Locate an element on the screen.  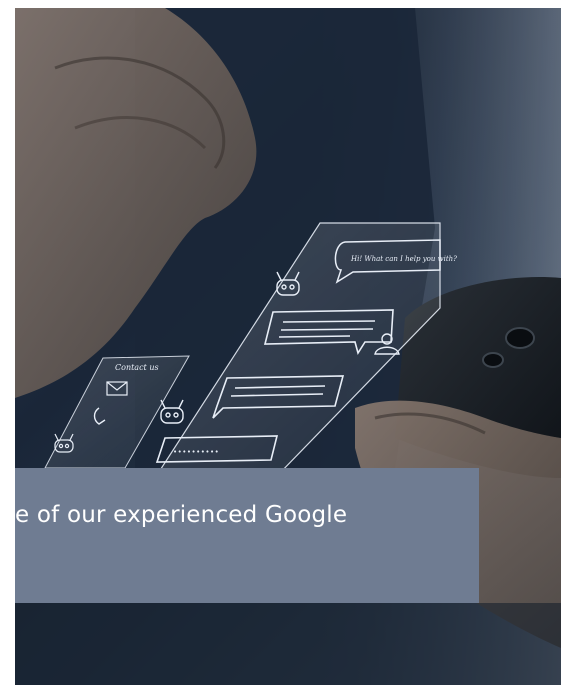
contact-panel-label: Contact us is located at coordinates (137, 367).